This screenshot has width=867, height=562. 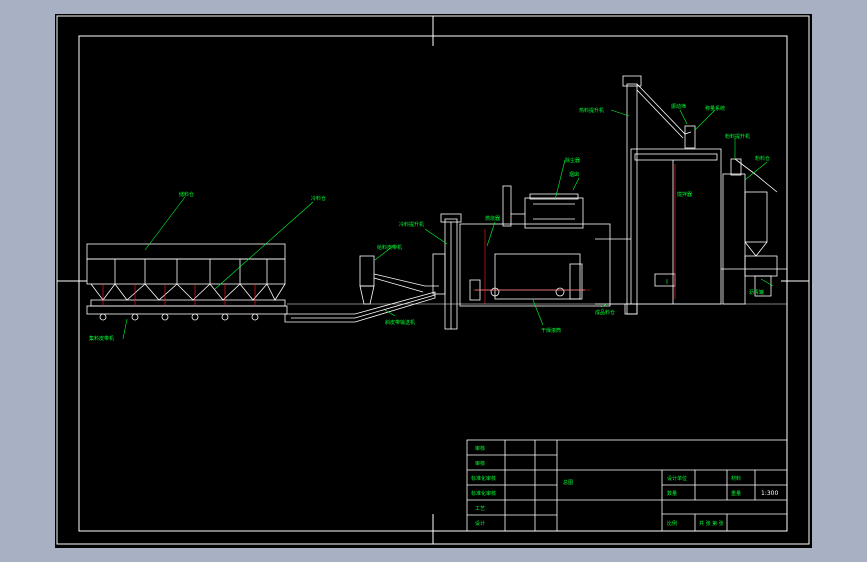 I want to click on bin-centerlines, so click(x=179, y=295).